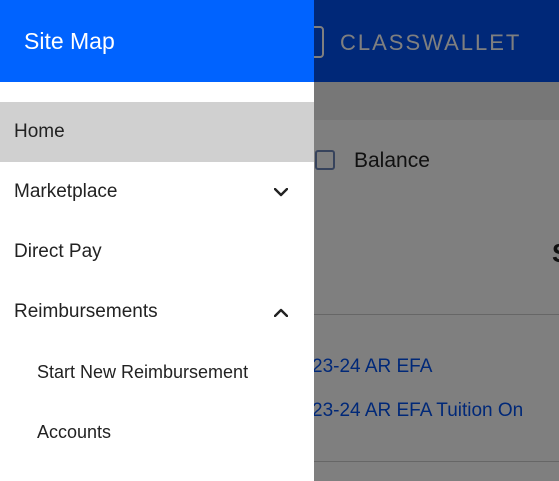 Image resolution: width=559 pixels, height=481 pixels. Describe the element at coordinates (69, 40) in the screenshot. I see `drawer-title: Site Map` at that location.